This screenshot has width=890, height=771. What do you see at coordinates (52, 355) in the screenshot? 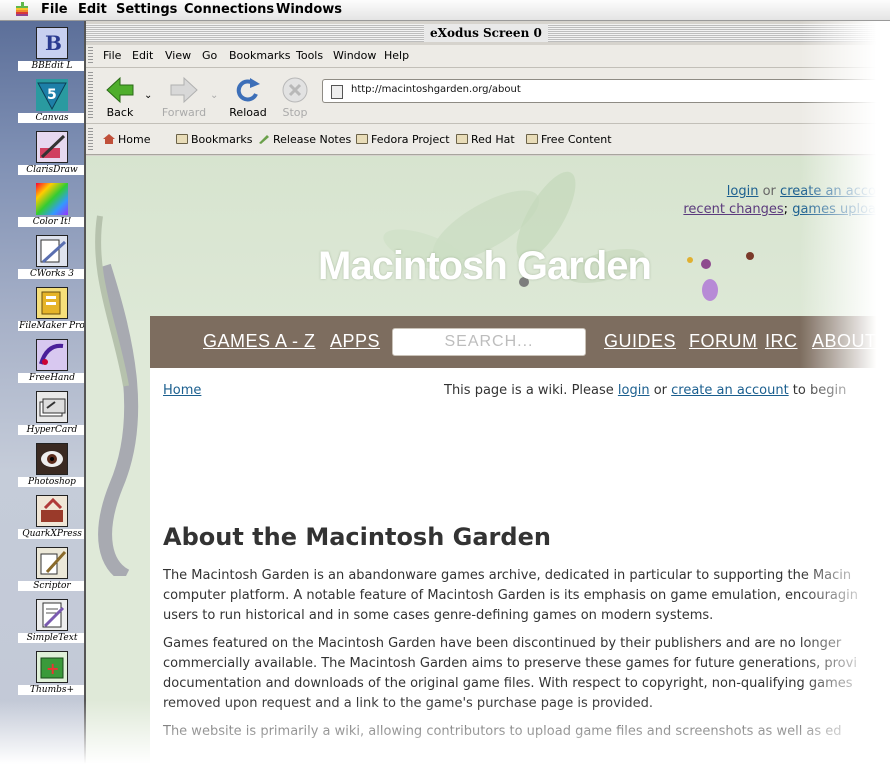
I see `freehand-icon` at bounding box center [52, 355].